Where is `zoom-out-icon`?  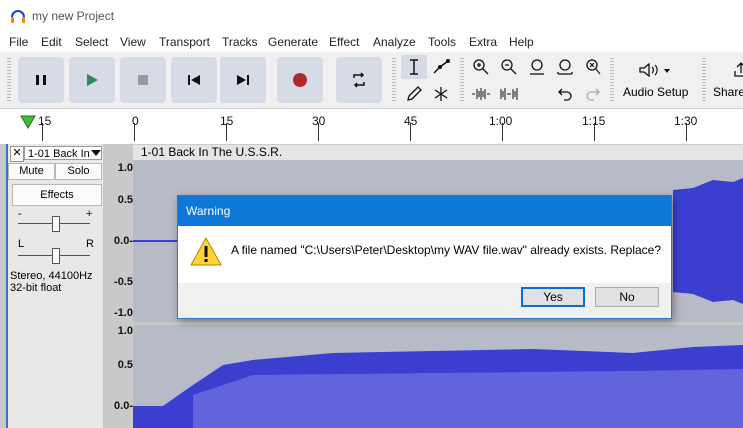
zoom-out-icon is located at coordinates (509, 67).